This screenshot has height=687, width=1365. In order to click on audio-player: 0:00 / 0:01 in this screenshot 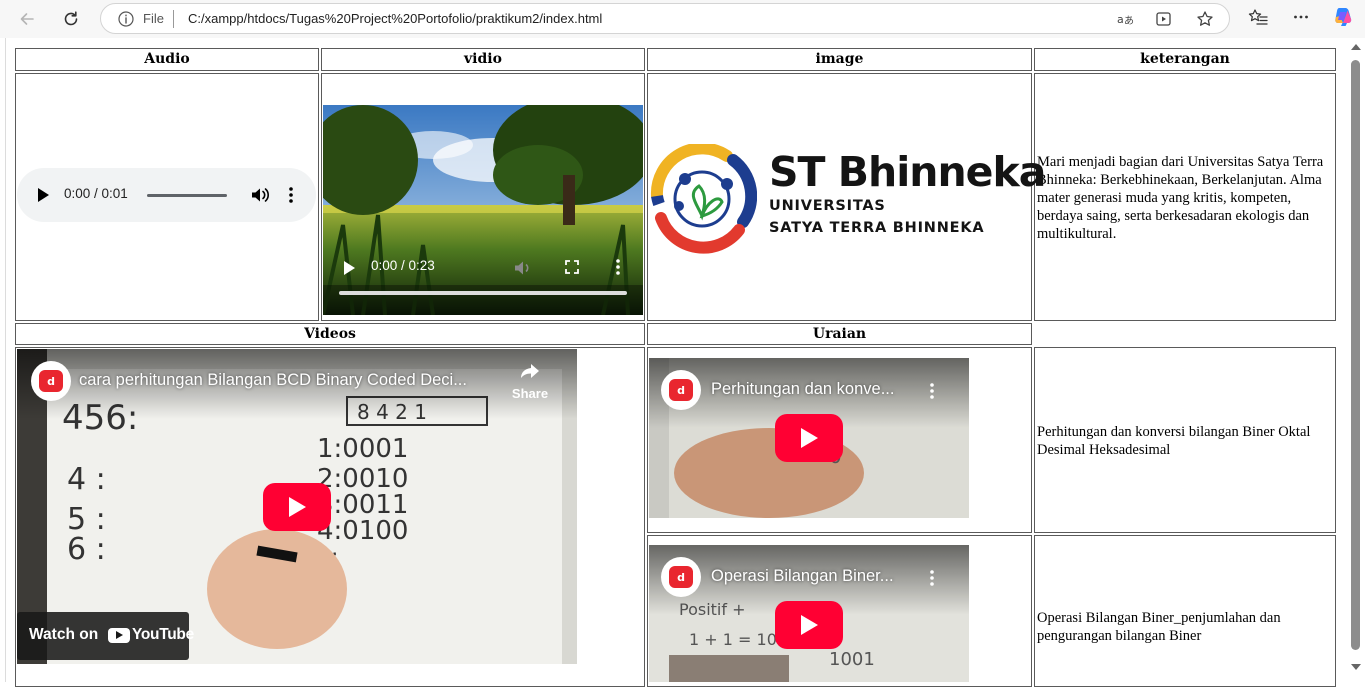, I will do `click(166, 195)`.